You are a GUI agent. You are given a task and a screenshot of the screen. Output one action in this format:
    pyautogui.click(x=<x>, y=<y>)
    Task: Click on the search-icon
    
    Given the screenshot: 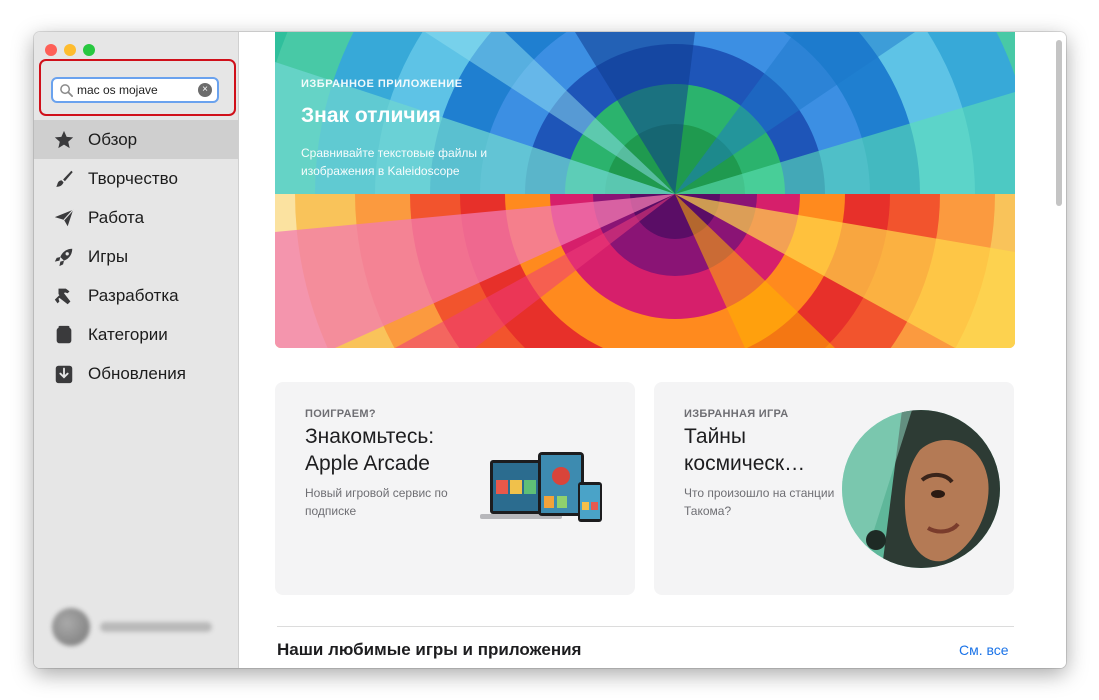 What is the action you would take?
    pyautogui.click(x=66, y=90)
    